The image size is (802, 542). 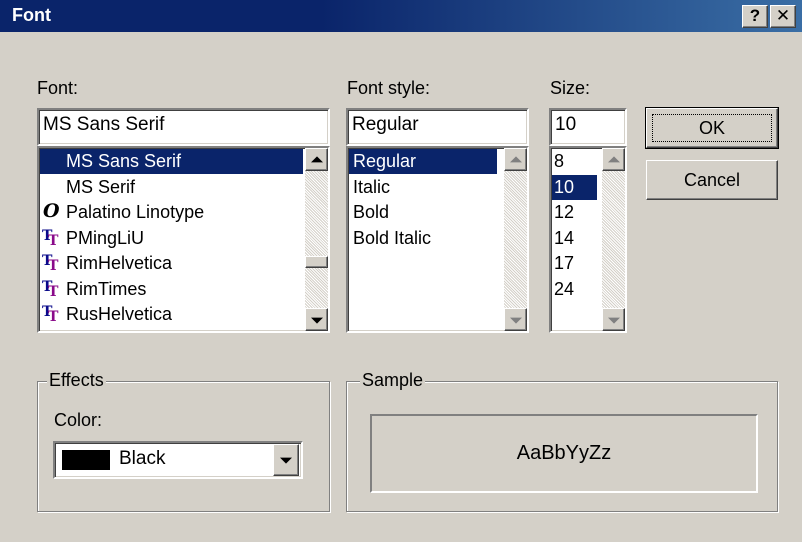 I want to click on font-list-item-label: Palatino Linotype, so click(x=135, y=212).